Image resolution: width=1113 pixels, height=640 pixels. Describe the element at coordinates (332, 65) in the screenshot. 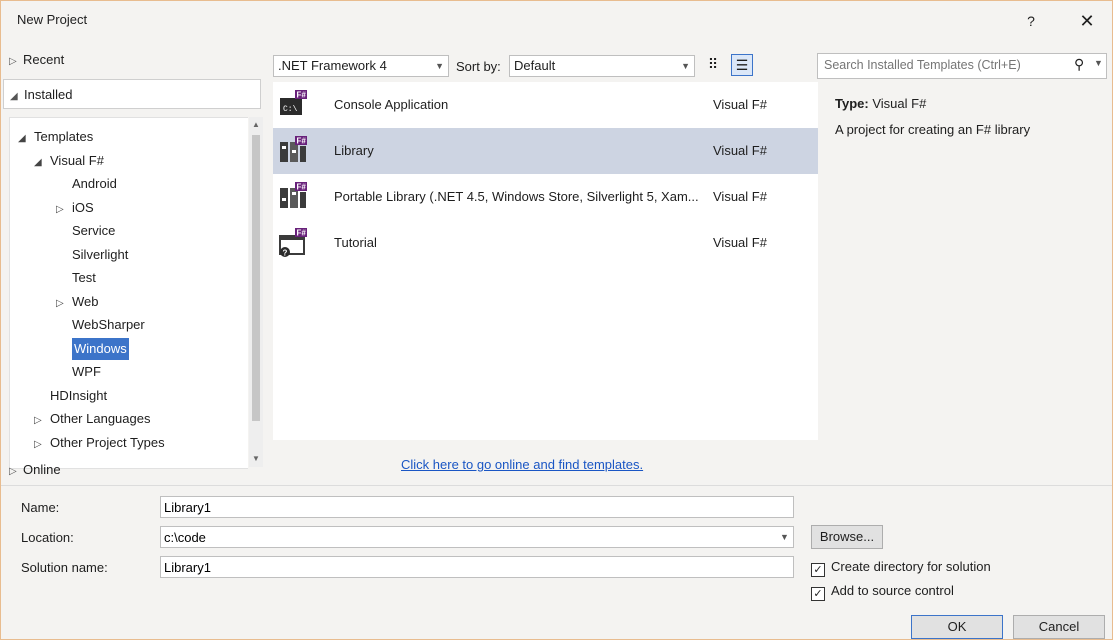

I see `framework-value: .NET Framework 4` at that location.